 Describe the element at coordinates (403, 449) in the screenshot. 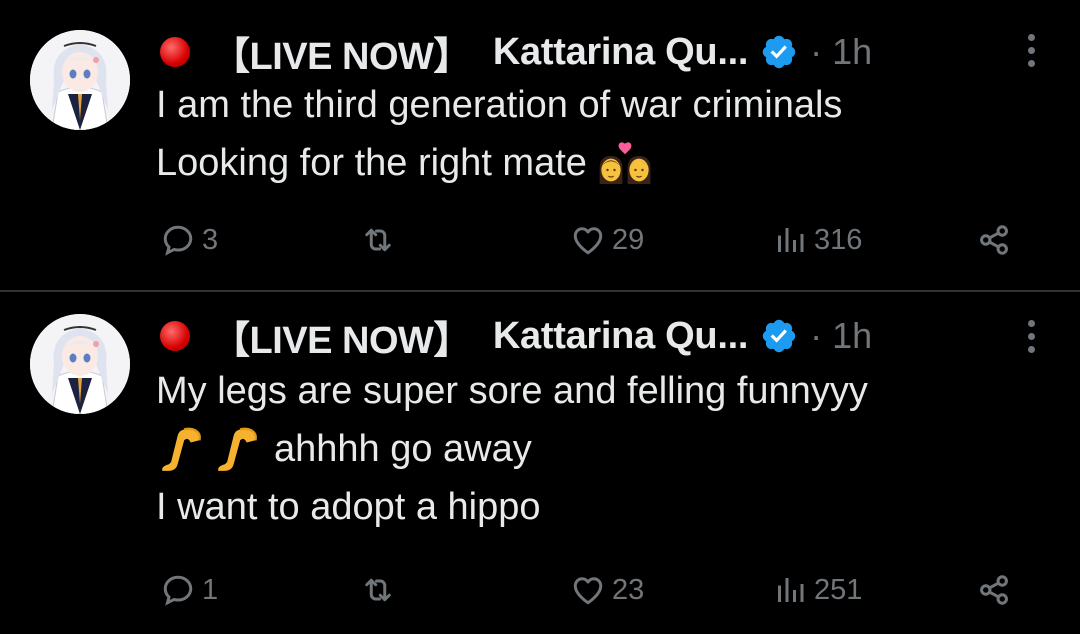

I see `tweet-text-line: ahhhh go away` at that location.